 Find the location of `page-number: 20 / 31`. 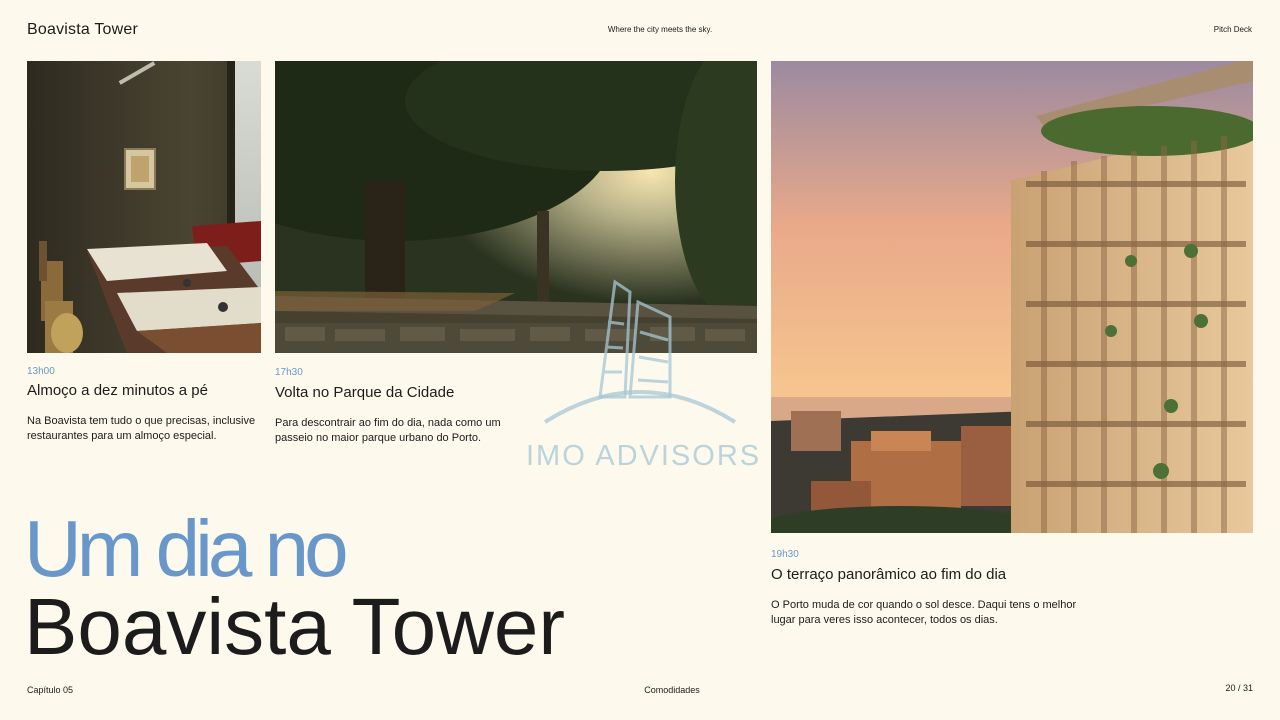

page-number: 20 / 31 is located at coordinates (1239, 688).